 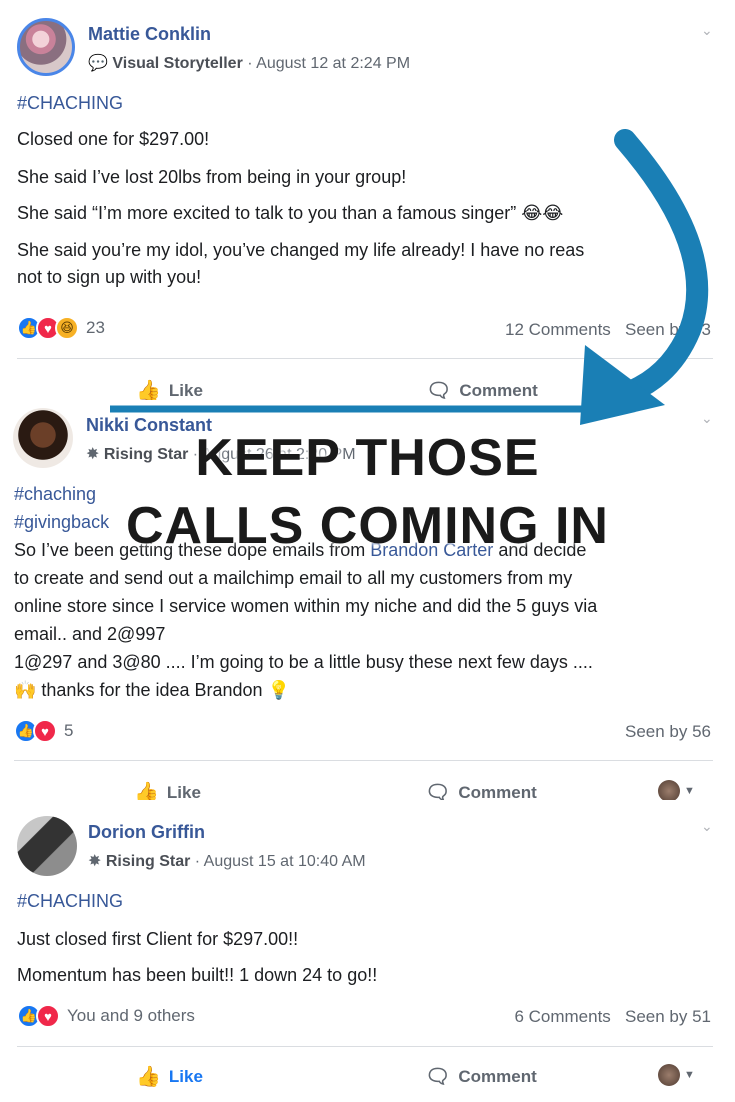 What do you see at coordinates (367, 526) in the screenshot?
I see `overlay-headline: CALLS COMING IN` at bounding box center [367, 526].